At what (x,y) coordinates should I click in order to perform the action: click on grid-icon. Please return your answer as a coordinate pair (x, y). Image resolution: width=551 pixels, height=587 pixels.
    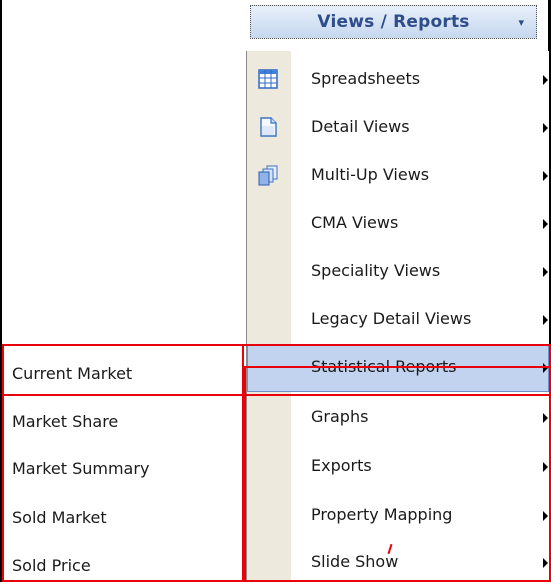
    Looking at the image, I should click on (268, 79).